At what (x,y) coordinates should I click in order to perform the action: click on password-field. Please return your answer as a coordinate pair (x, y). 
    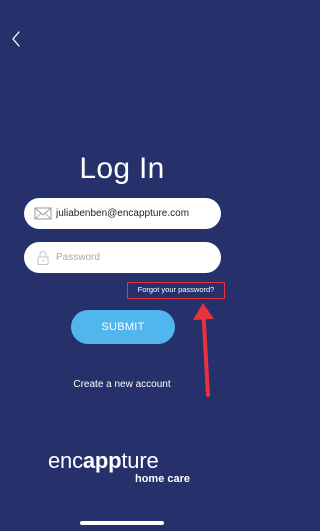
    Looking at the image, I should click on (122, 257).